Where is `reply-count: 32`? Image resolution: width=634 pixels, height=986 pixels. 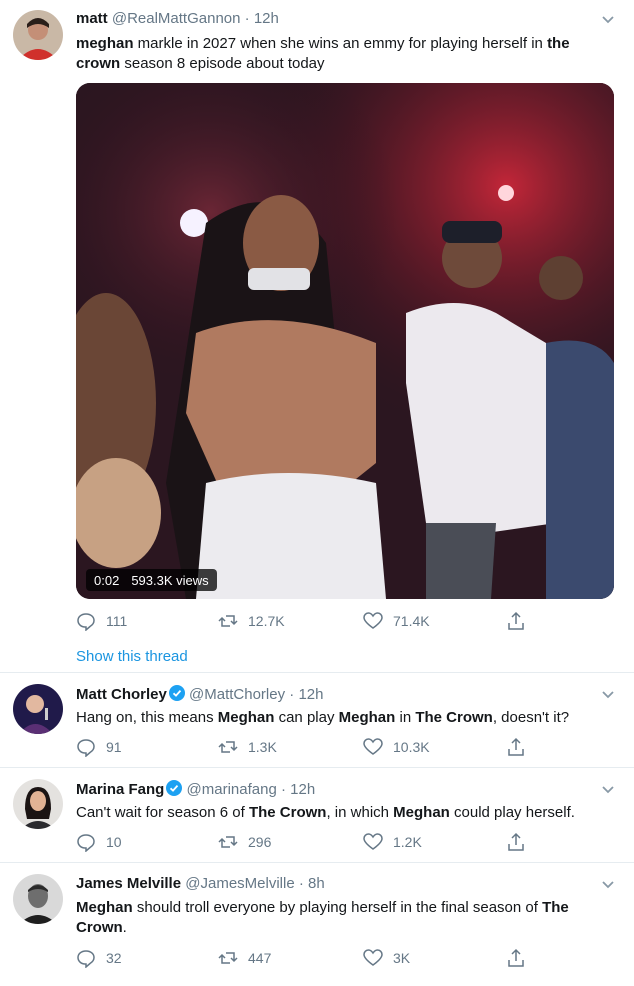
reply-count: 32 is located at coordinates (114, 958).